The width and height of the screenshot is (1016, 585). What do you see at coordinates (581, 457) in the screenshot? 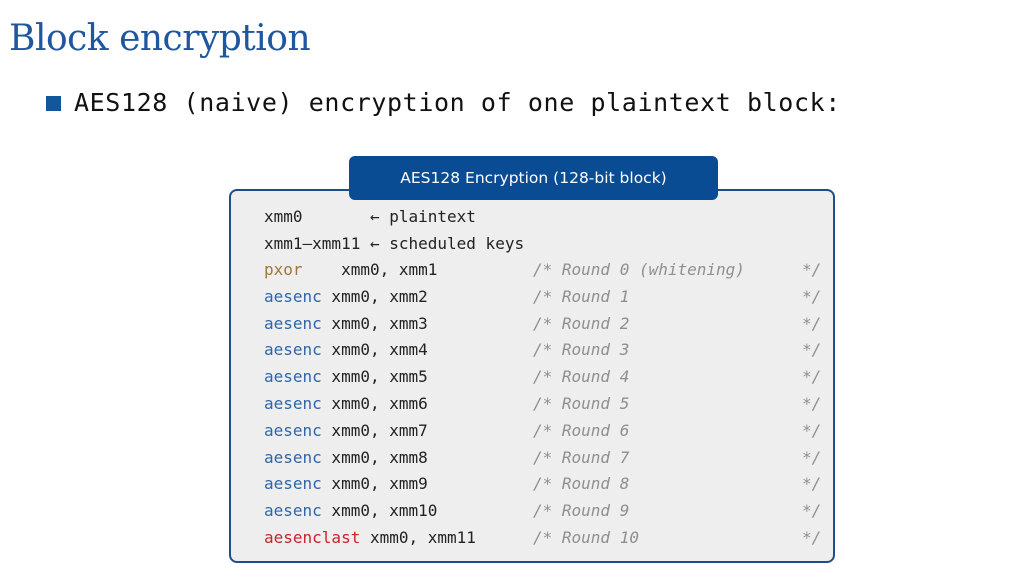
I see `instruction-comment: /* Round 7` at bounding box center [581, 457].